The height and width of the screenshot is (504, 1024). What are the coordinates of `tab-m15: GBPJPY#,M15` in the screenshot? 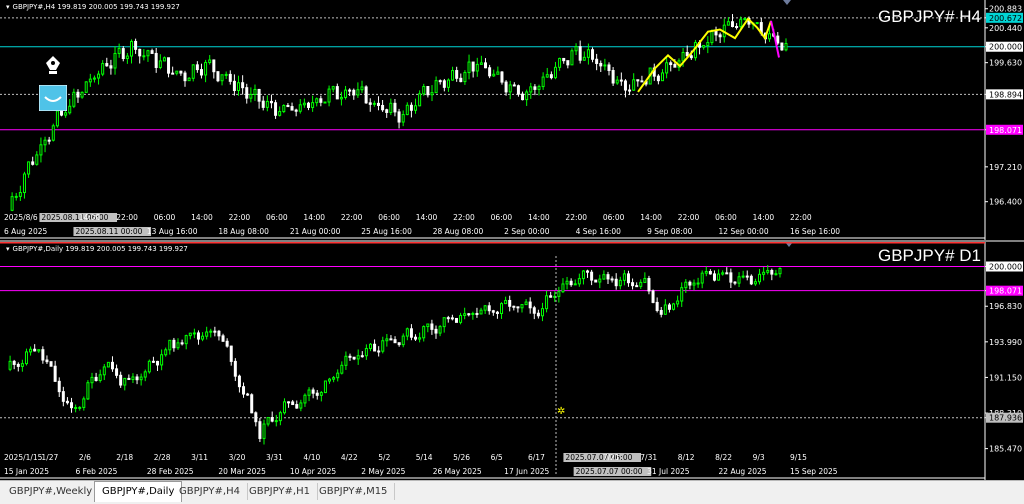 It's located at (354, 491).